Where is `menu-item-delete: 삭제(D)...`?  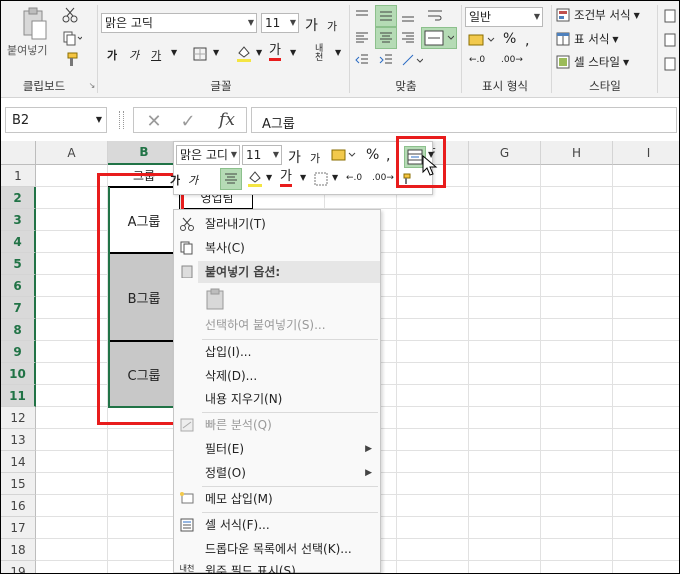 menu-item-delete: 삭제(D)... is located at coordinates (277, 376).